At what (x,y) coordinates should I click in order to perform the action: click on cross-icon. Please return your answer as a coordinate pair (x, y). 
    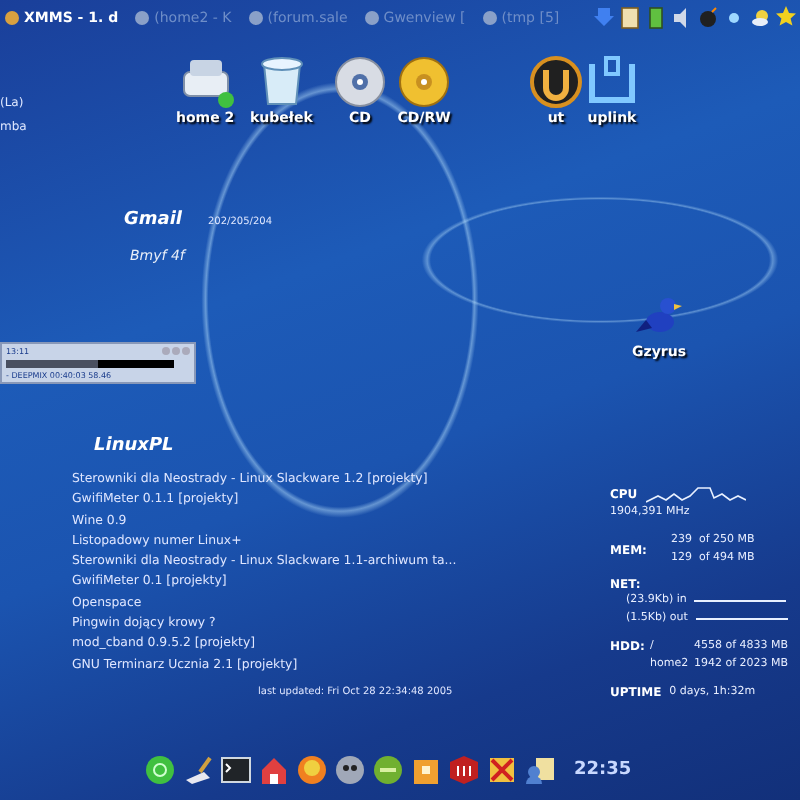
    Looking at the image, I should click on (502, 770).